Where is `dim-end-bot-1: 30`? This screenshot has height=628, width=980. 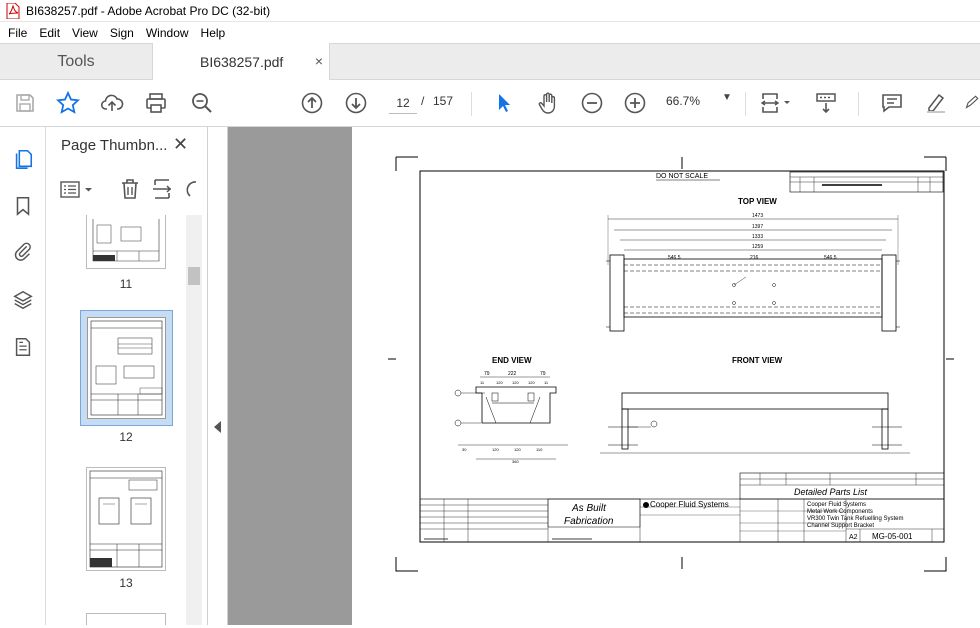
dim-end-bot-1: 30 is located at coordinates (464, 449).